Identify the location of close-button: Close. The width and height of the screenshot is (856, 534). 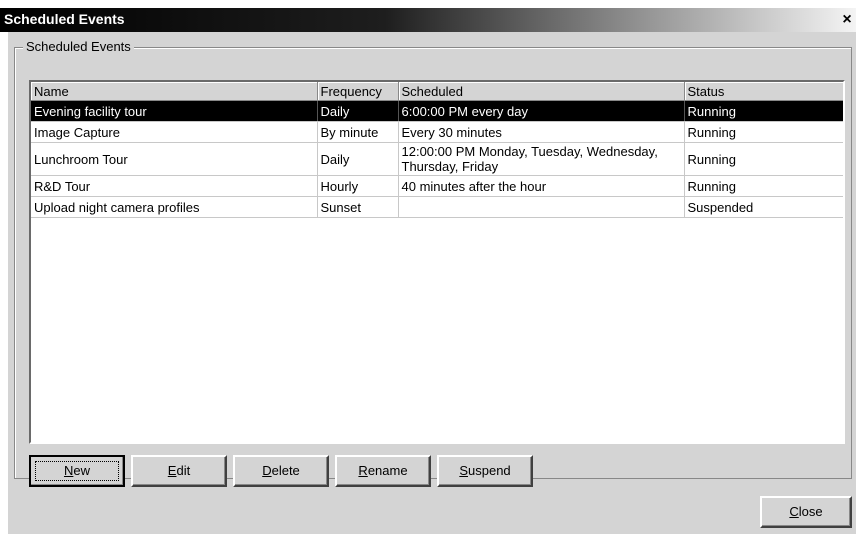
(806, 512).